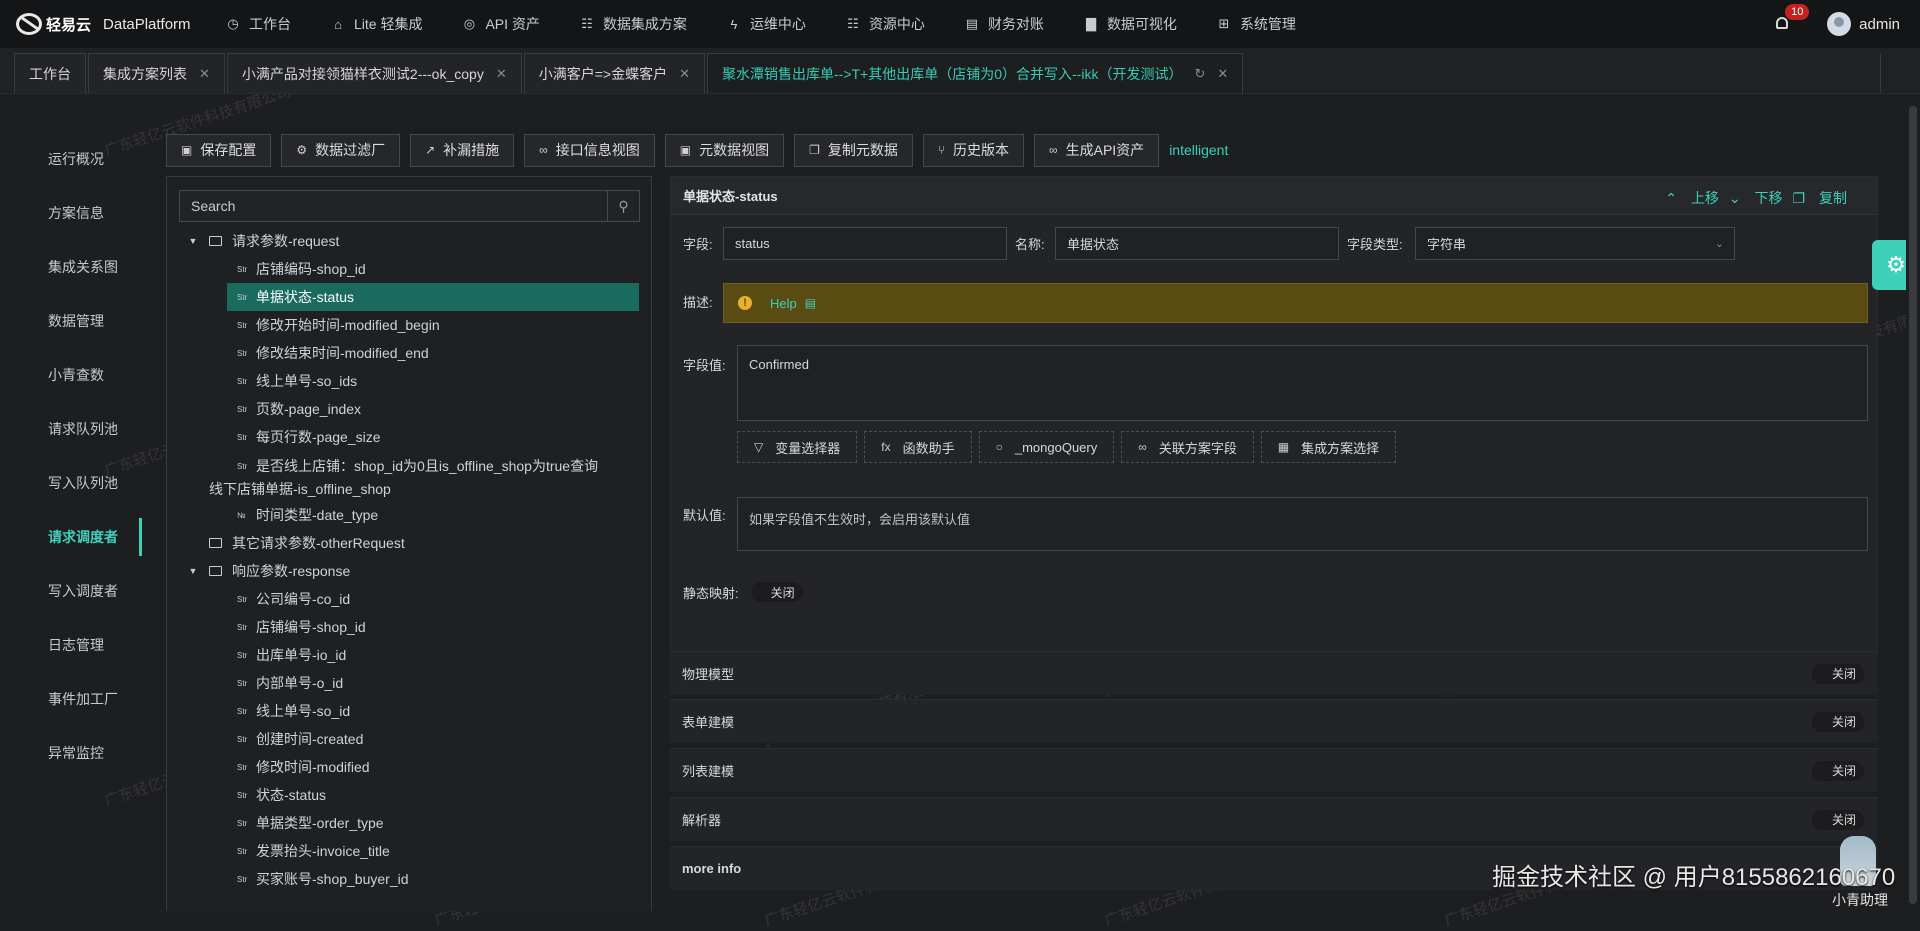 The height and width of the screenshot is (931, 1920). I want to click on sidebar-item: 异常监控, so click(71, 753).